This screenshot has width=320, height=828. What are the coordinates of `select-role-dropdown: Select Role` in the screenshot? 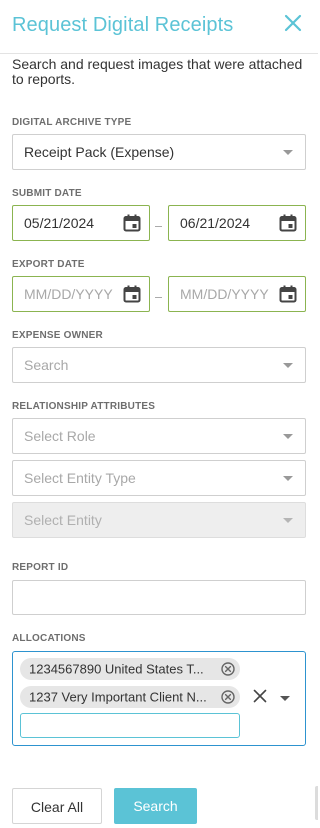 It's located at (159, 436).